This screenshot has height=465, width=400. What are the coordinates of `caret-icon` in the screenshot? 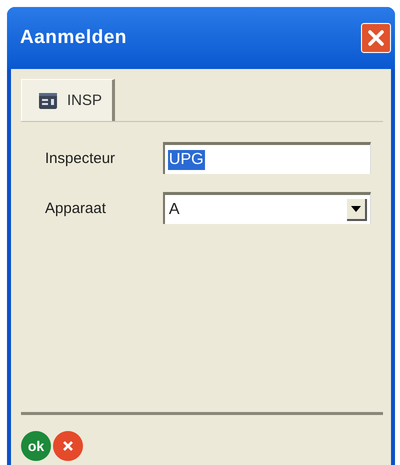 It's located at (356, 209).